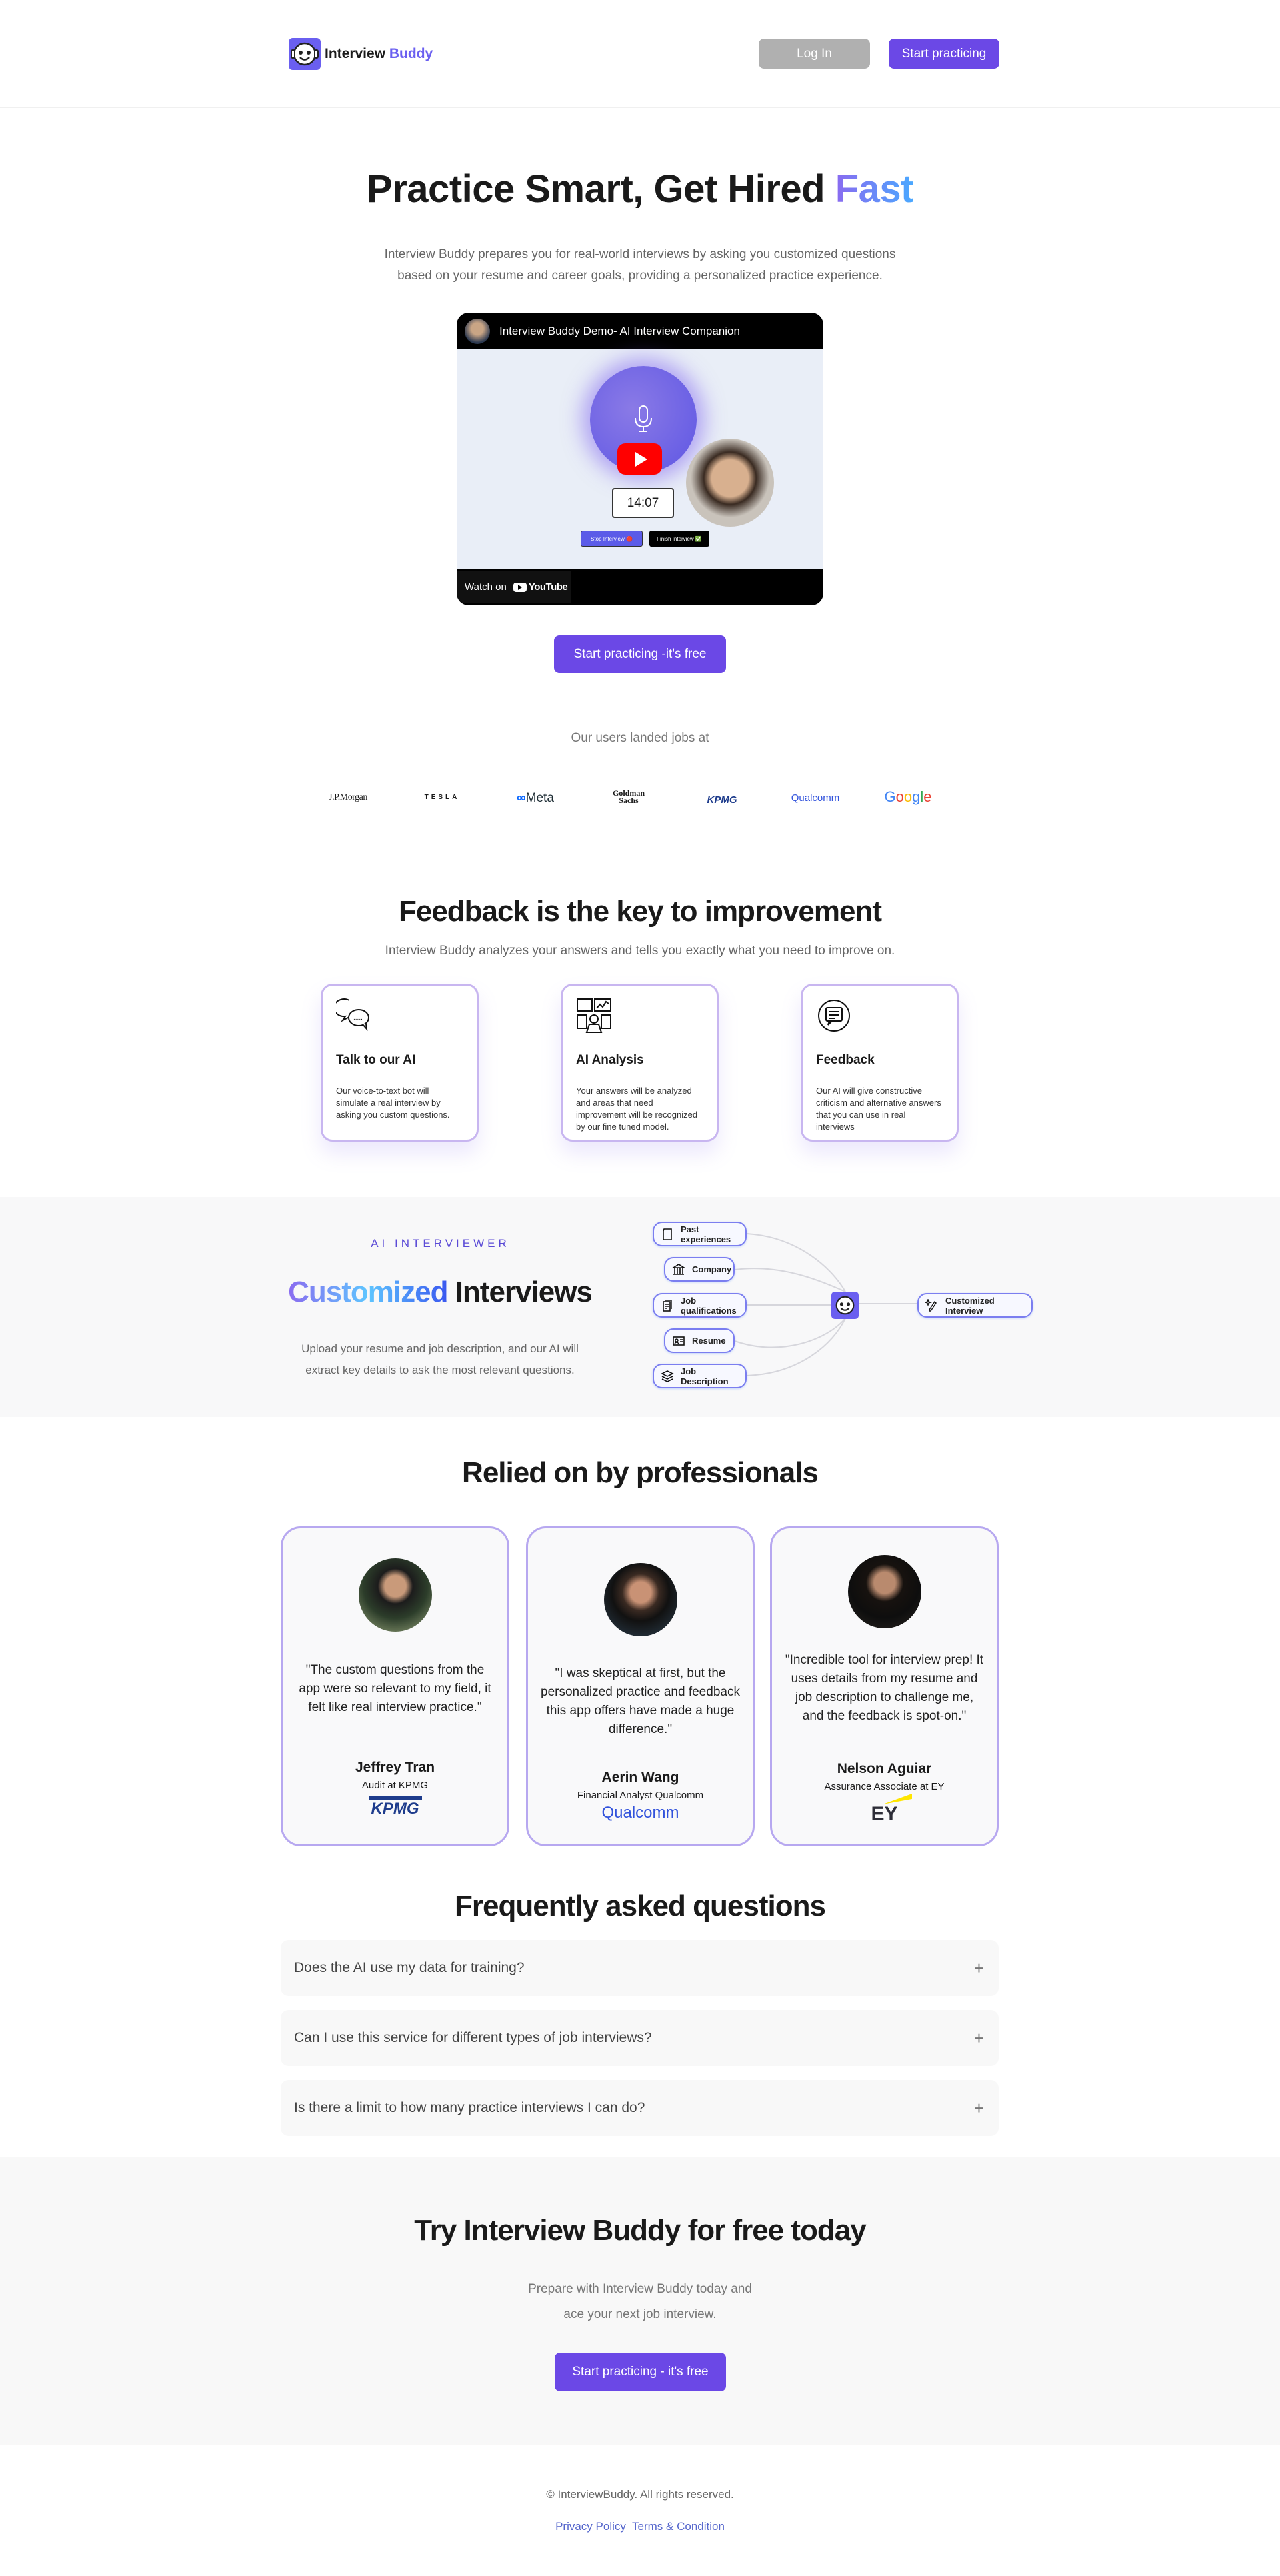  Describe the element at coordinates (834, 1016) in the screenshot. I see `feedback-cycle-icon` at that location.